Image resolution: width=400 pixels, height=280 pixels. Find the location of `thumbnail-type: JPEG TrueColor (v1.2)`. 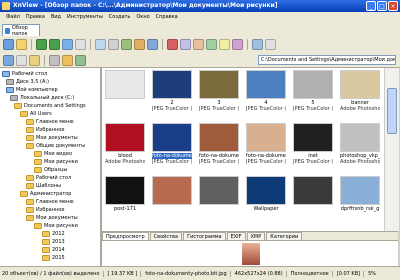

thumbnail-type: JPEG TrueColor (v1.2) is located at coordinates (313, 109).